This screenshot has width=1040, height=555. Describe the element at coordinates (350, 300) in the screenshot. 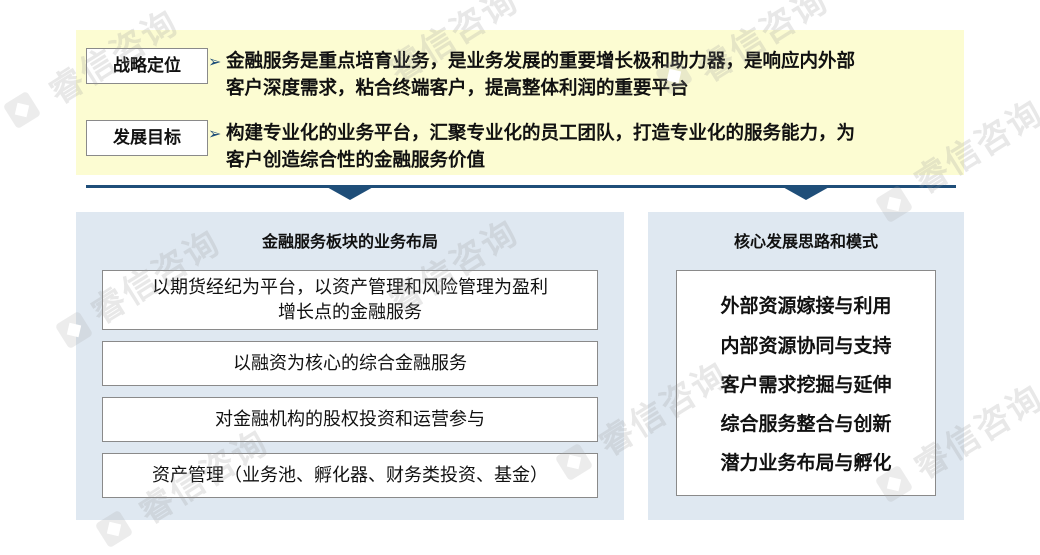

I see `business-item: 以期货经纪为平台，以资产管理和风险管理为盈利 增长点的金融服务` at that location.